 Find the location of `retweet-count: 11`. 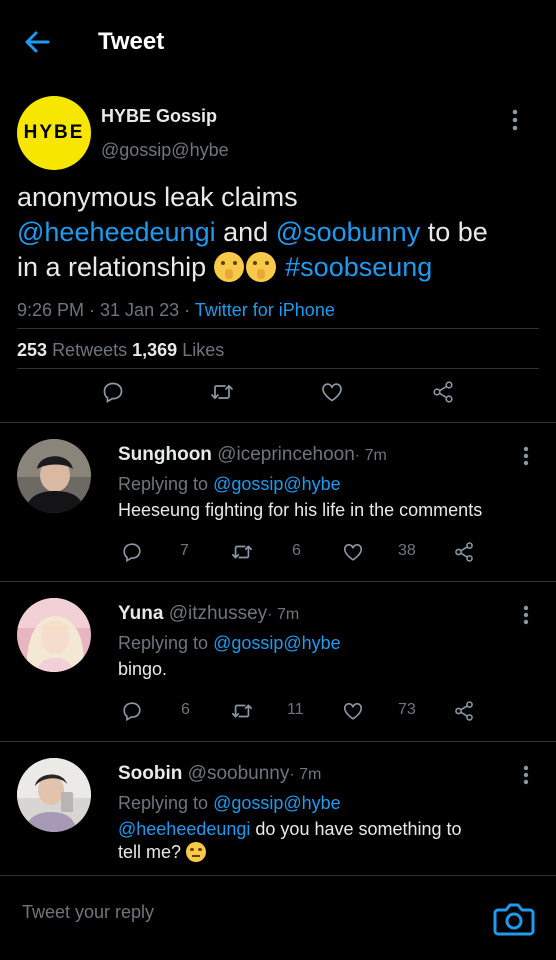

retweet-count: 11 is located at coordinates (295, 709).